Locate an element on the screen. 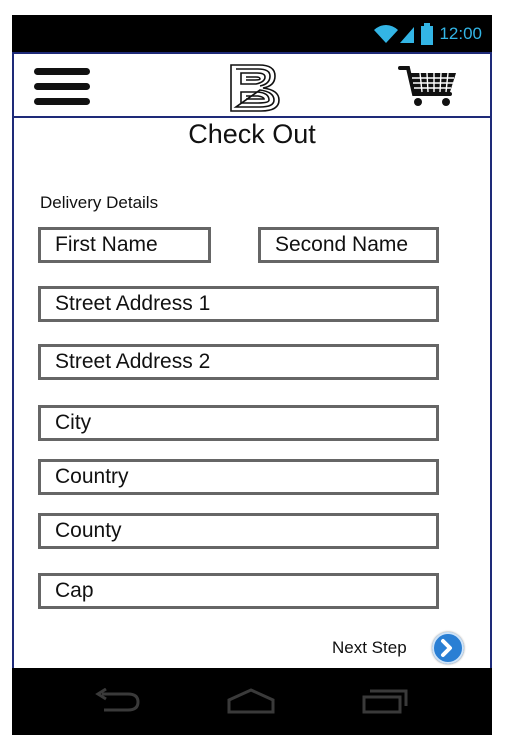  status-time: 12:00 is located at coordinates (460, 33).